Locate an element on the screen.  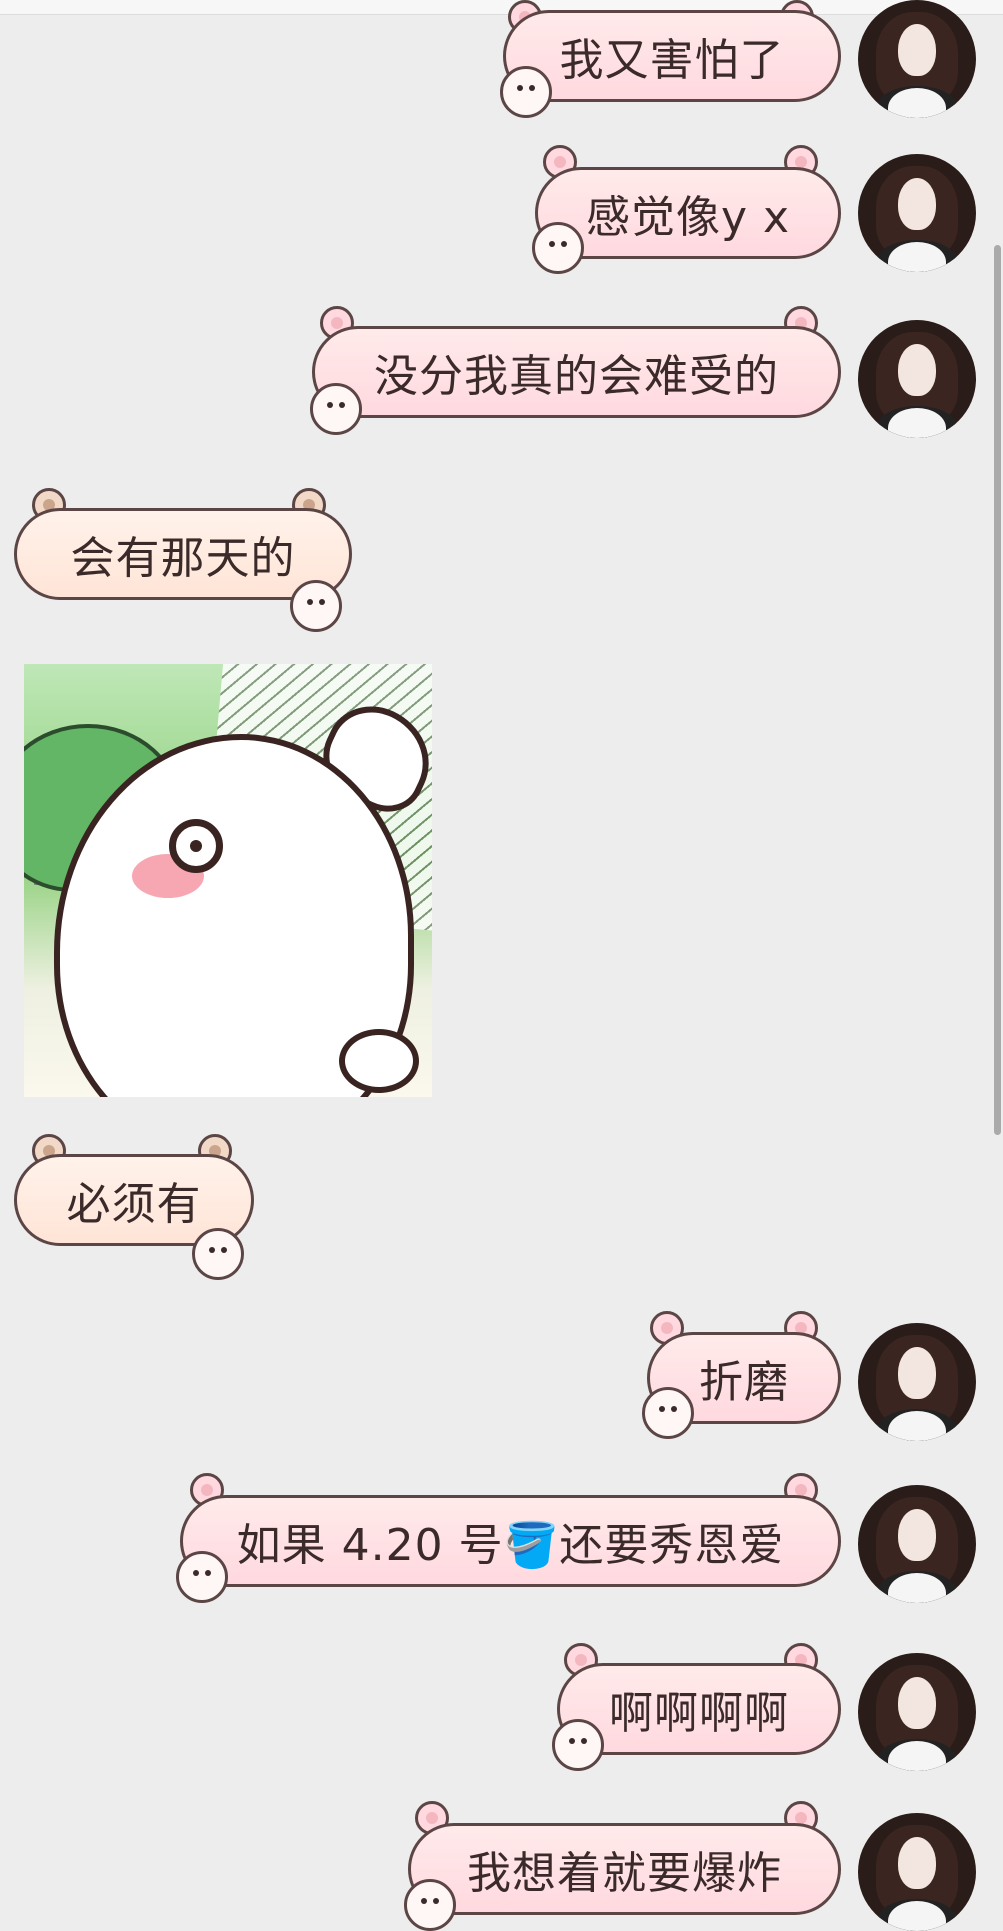
message-row: 如果 4.20 号🪣还要秀恩爱 is located at coordinates (501, 1552).